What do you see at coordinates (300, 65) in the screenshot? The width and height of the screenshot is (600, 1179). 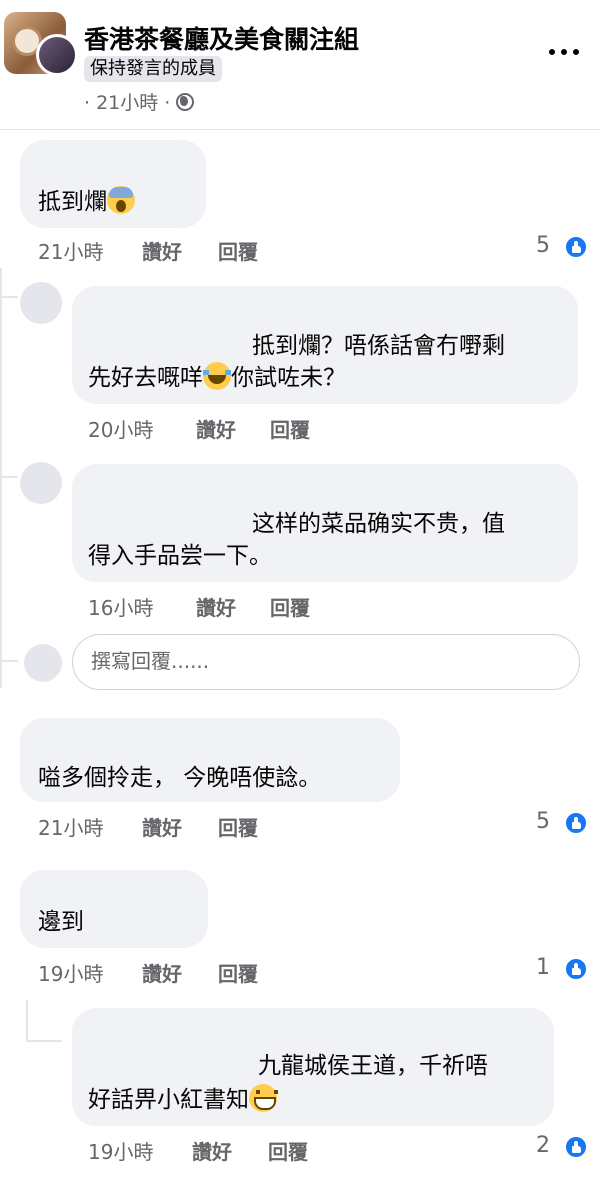 I see `post-header: 香港茶餐廳及美食關注組 保持發言的成員 · 21小時 ·` at bounding box center [300, 65].